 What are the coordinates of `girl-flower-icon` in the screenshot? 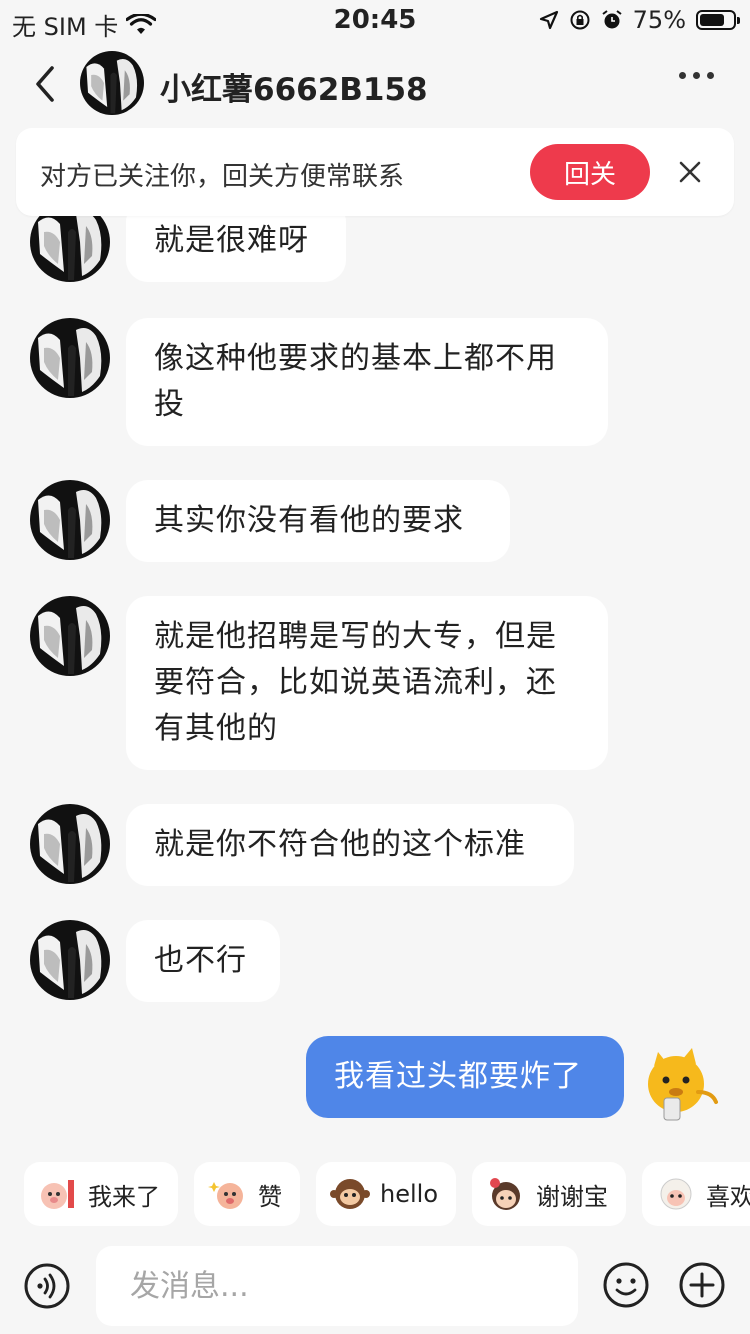 It's located at (505, 1194).